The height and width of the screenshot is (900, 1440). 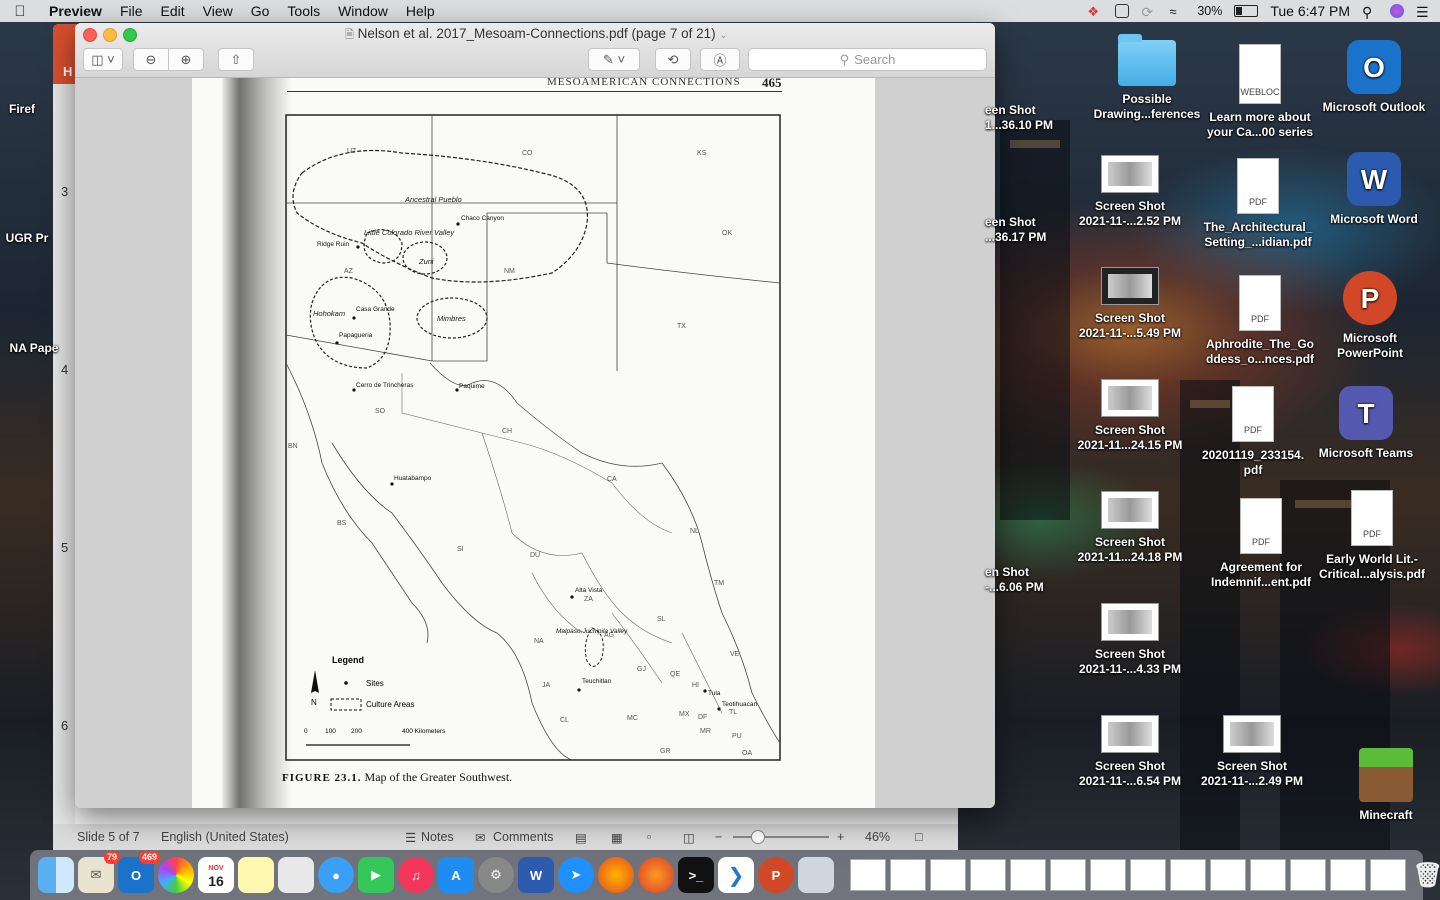 What do you see at coordinates (1130, 640) in the screenshot?
I see `desktop-screenshot-5: Screen Shot 2021-11-...4.33 PM` at bounding box center [1130, 640].